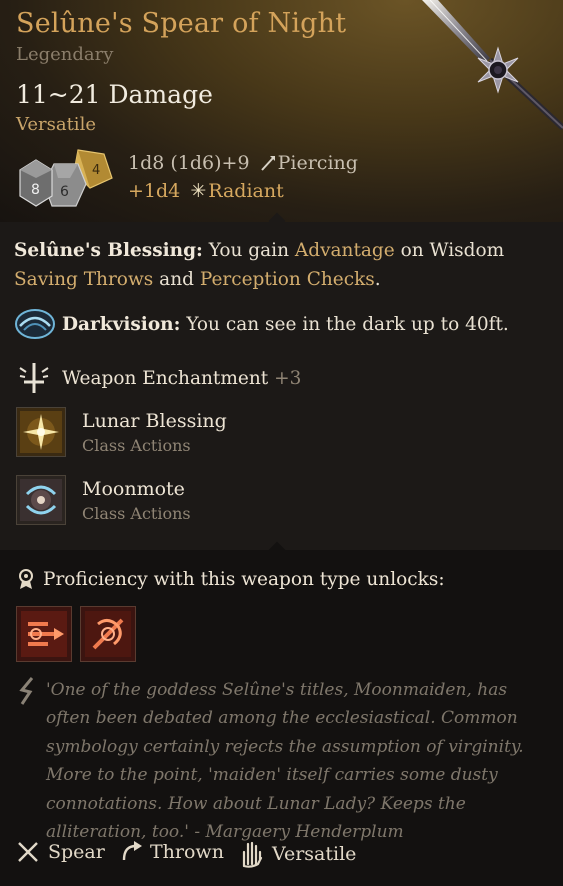 Image resolution: width=563 pixels, height=886 pixels. I want to click on proficiency-actions, so click(76, 634).